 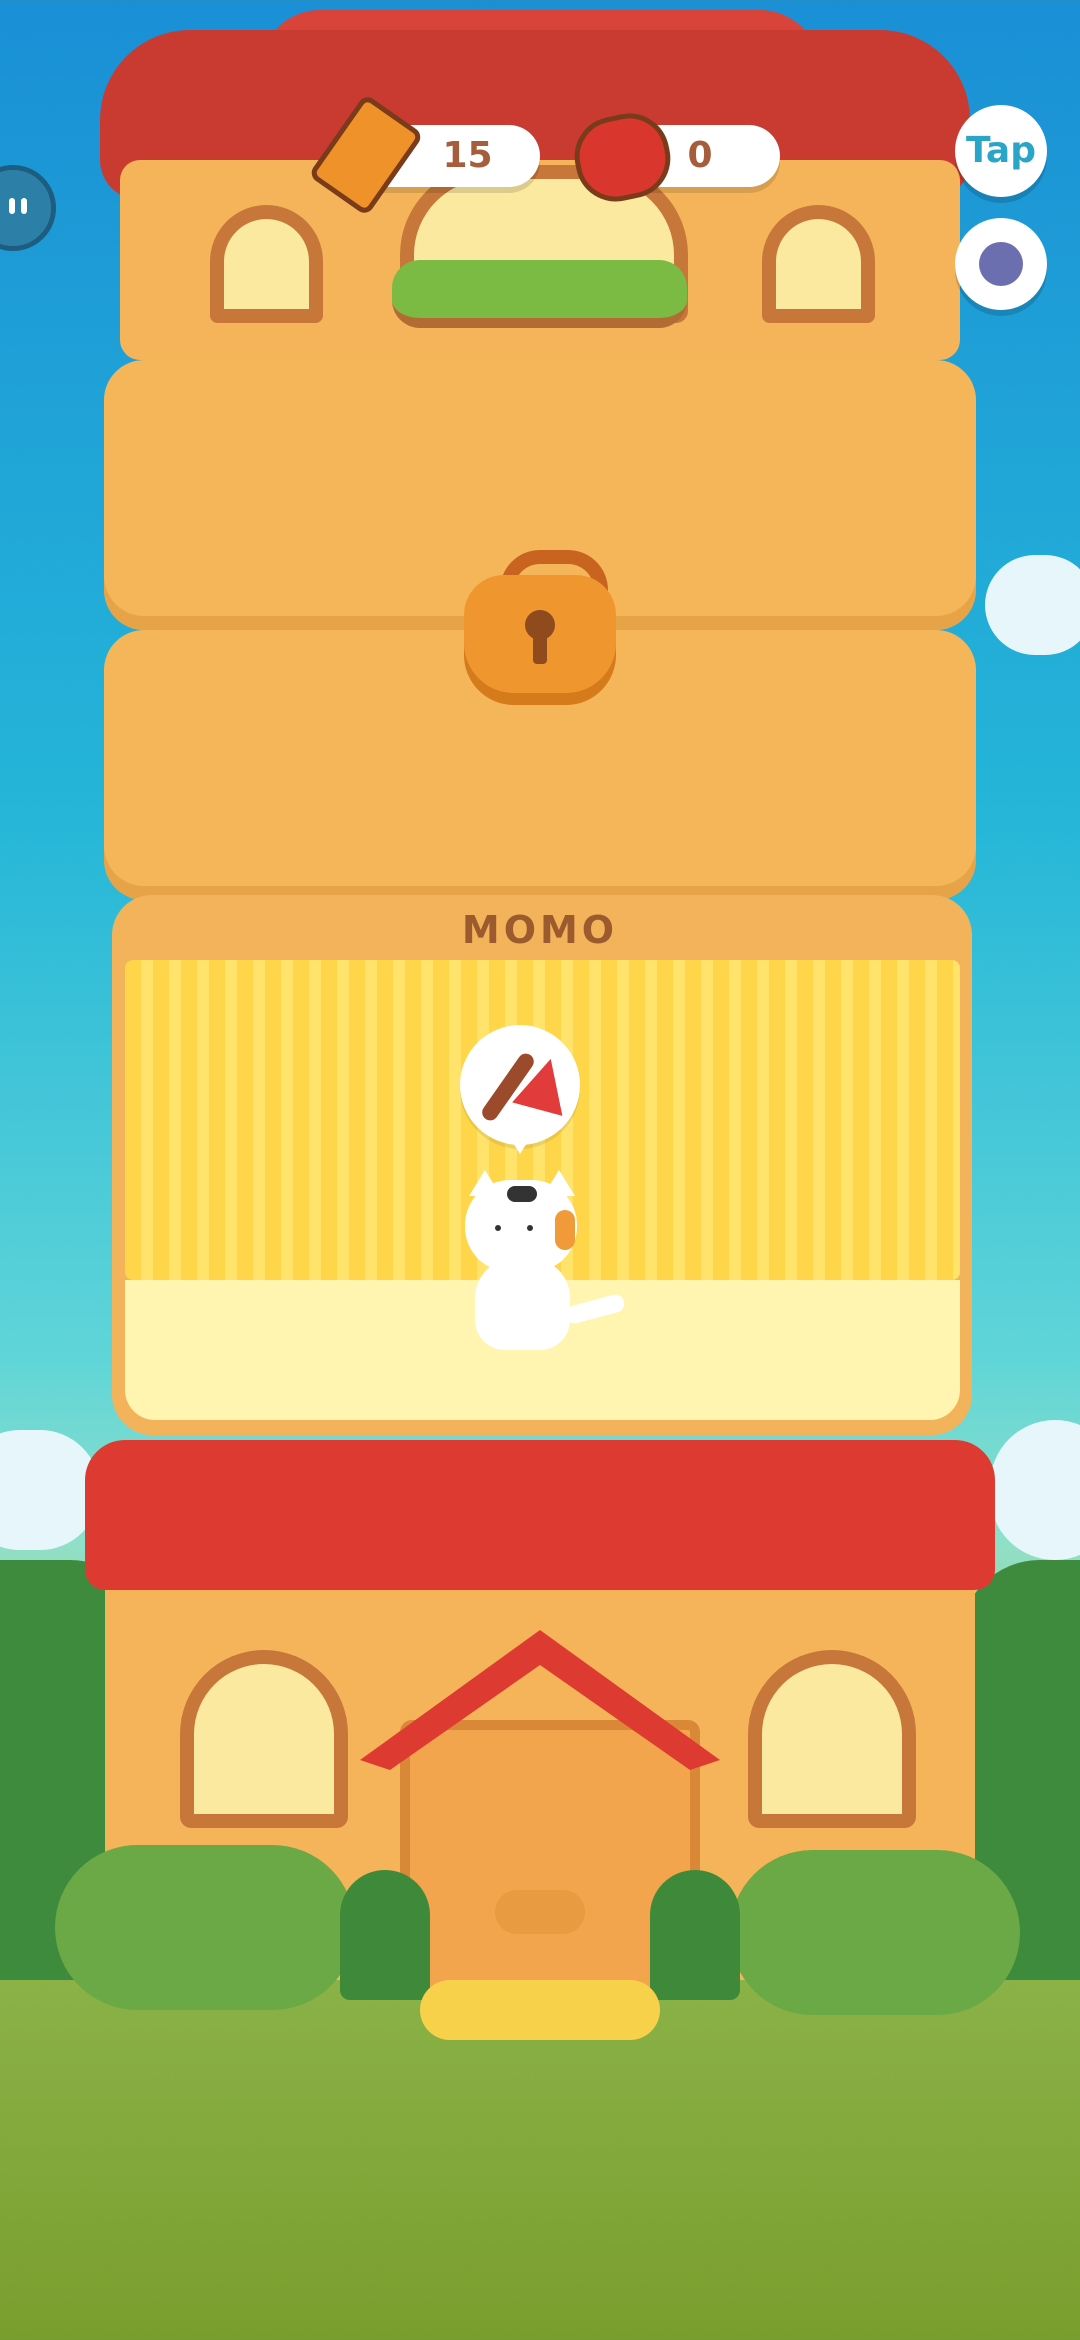 I want to click on cat-tail, so click(x=595, y=1309).